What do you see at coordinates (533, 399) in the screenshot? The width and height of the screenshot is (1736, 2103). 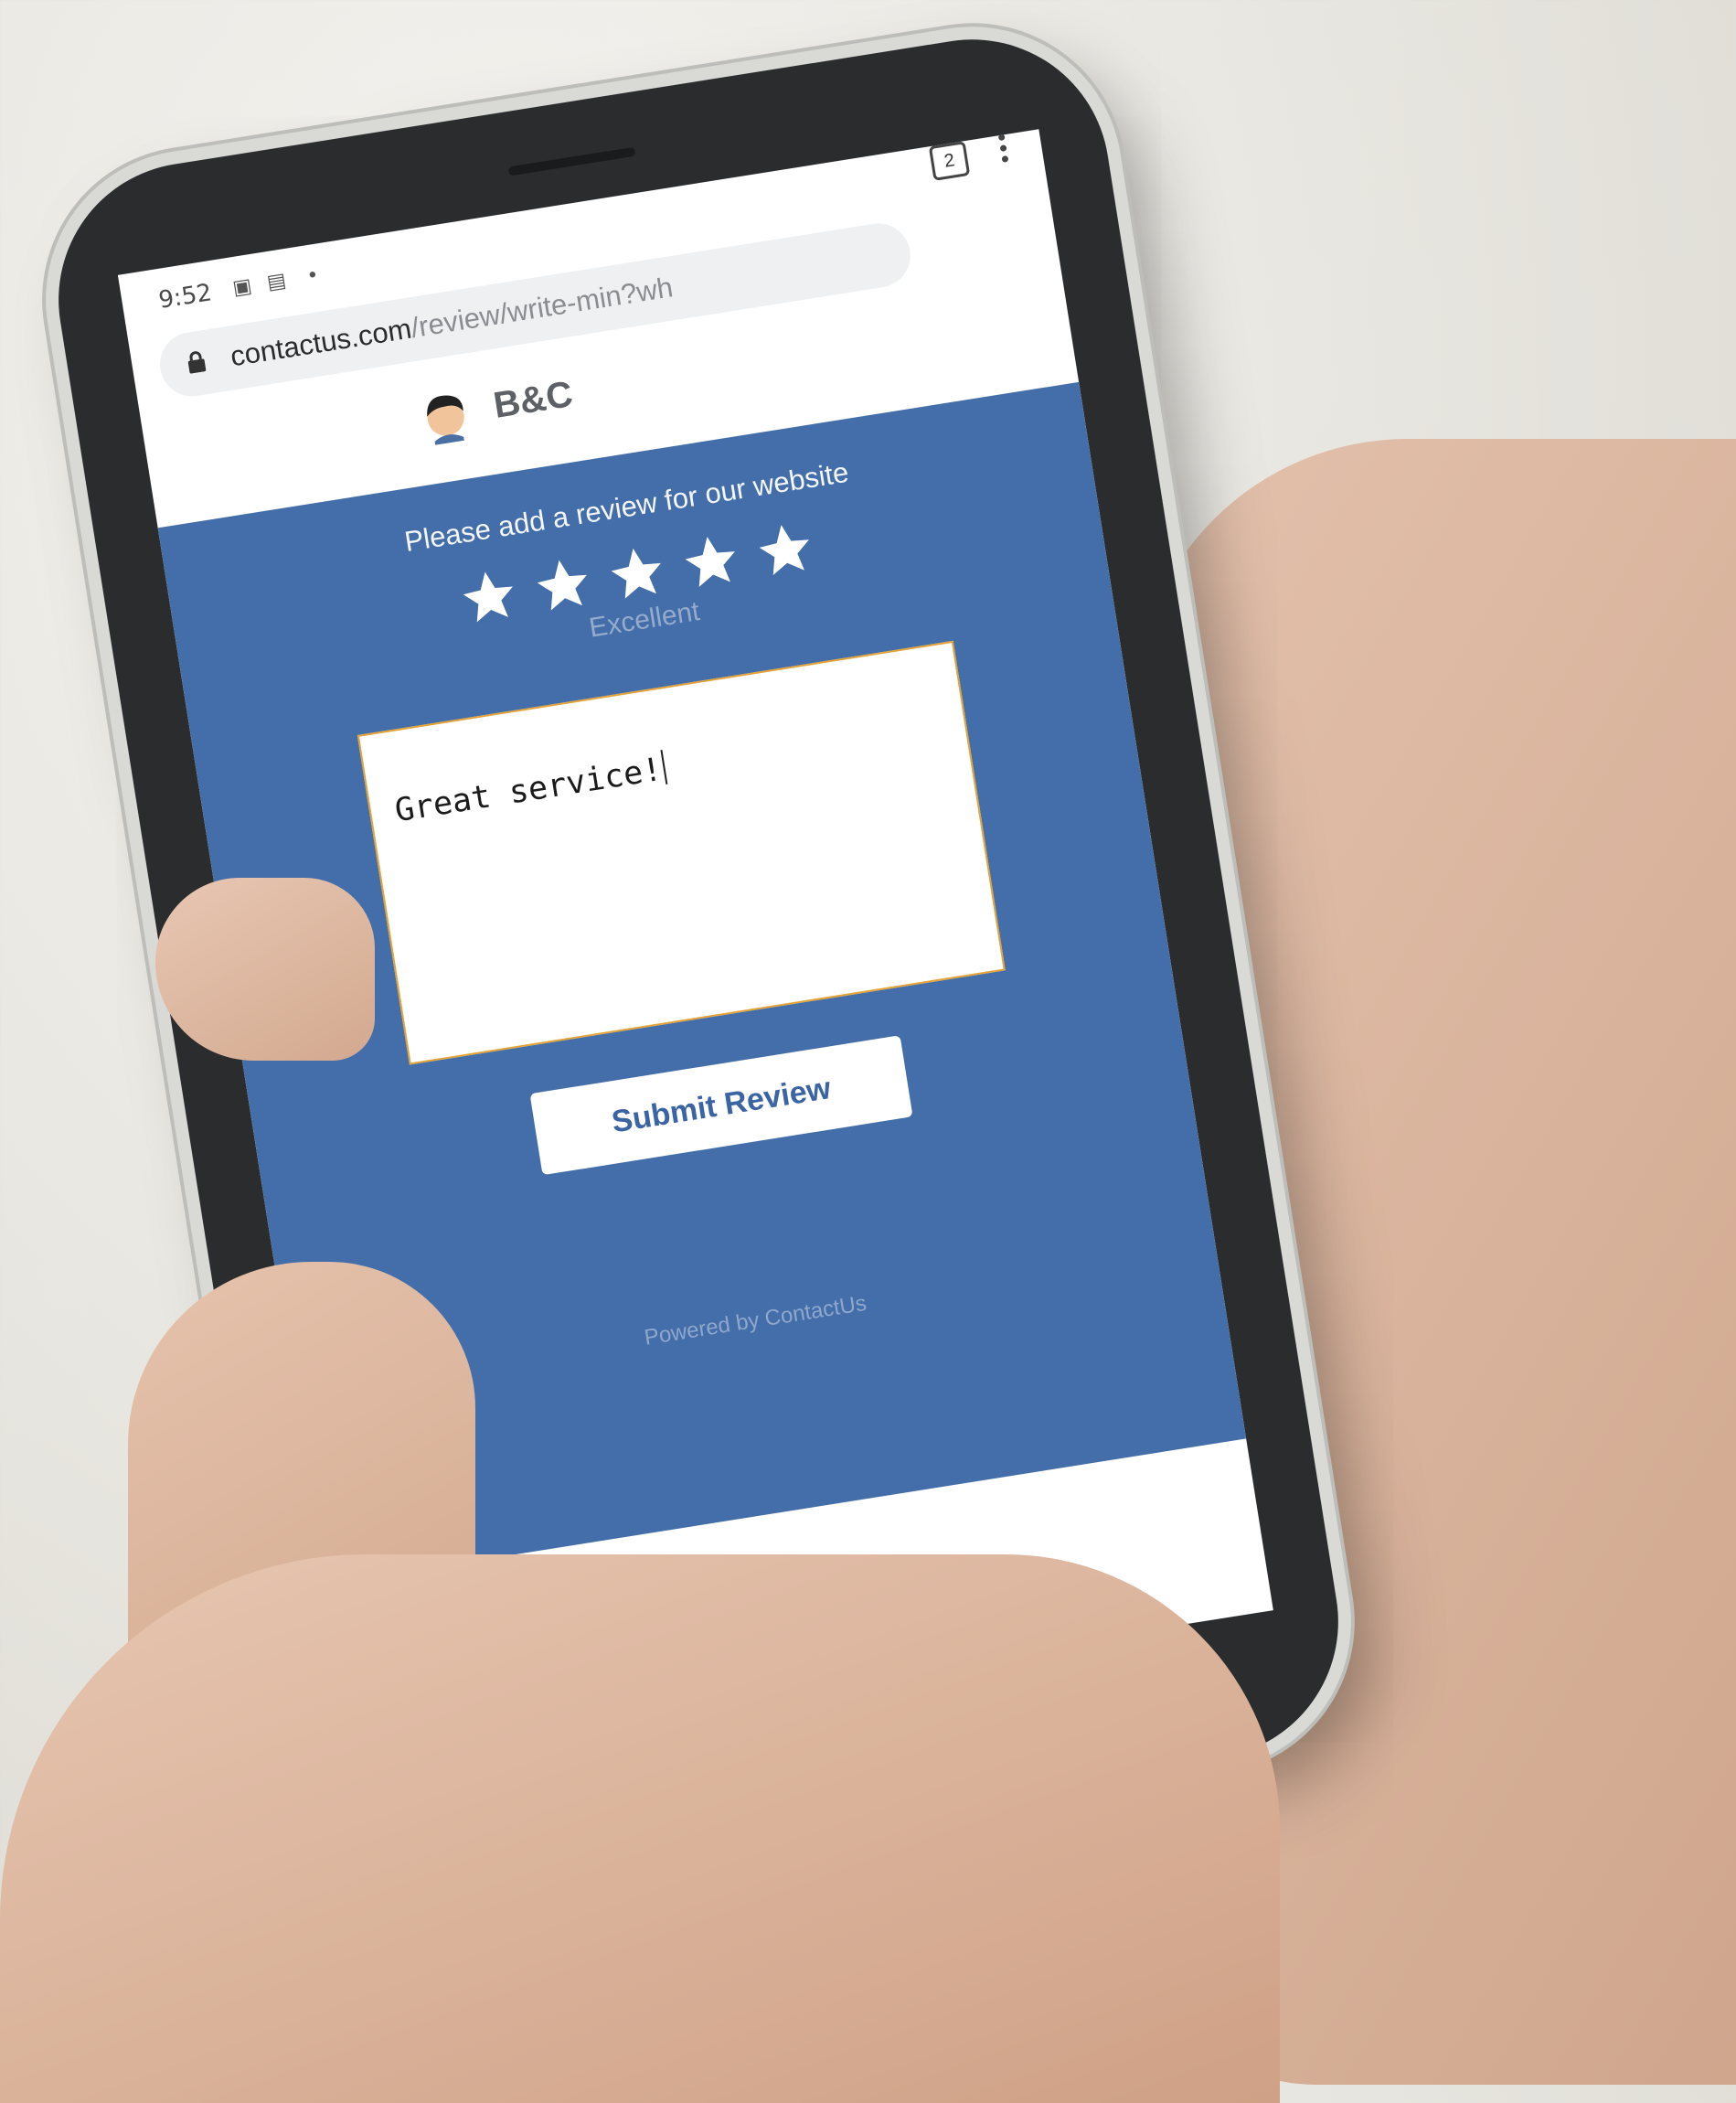 I see `brand-name: B&C` at bounding box center [533, 399].